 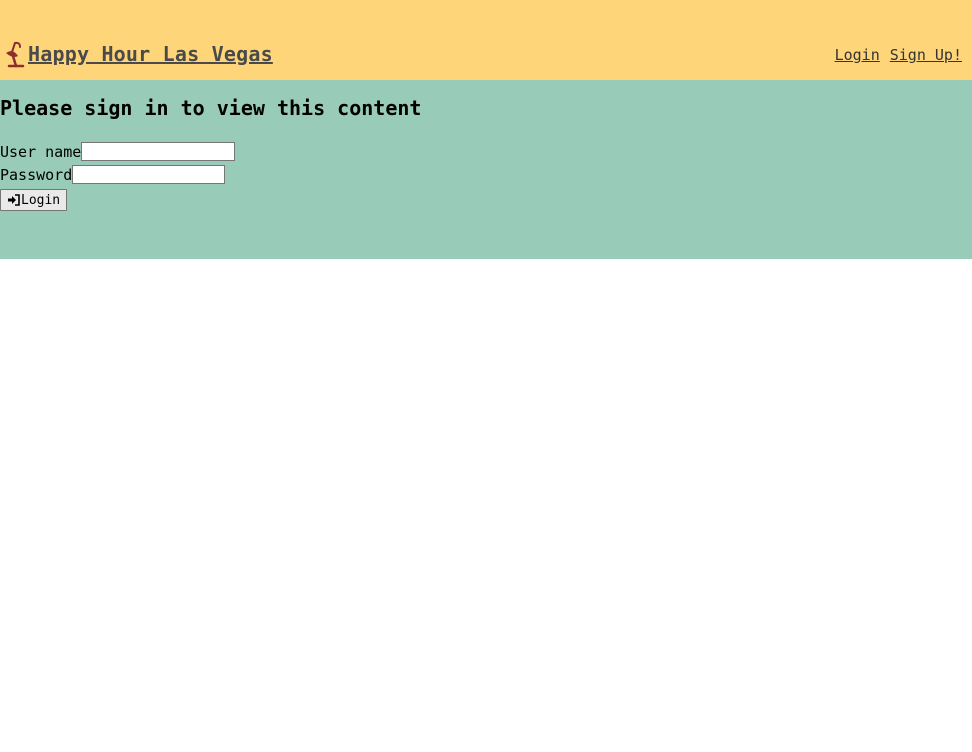 I want to click on login-button: Login, so click(x=34, y=200).